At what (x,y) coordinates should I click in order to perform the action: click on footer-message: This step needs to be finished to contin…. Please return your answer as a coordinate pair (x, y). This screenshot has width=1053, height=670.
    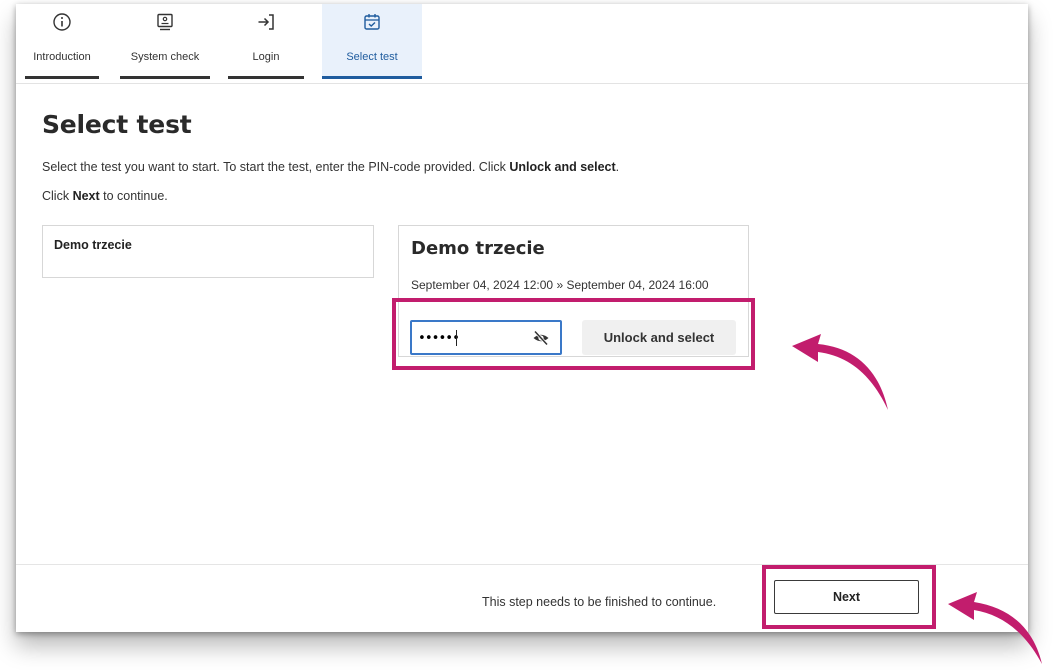
    Looking at the image, I should click on (599, 602).